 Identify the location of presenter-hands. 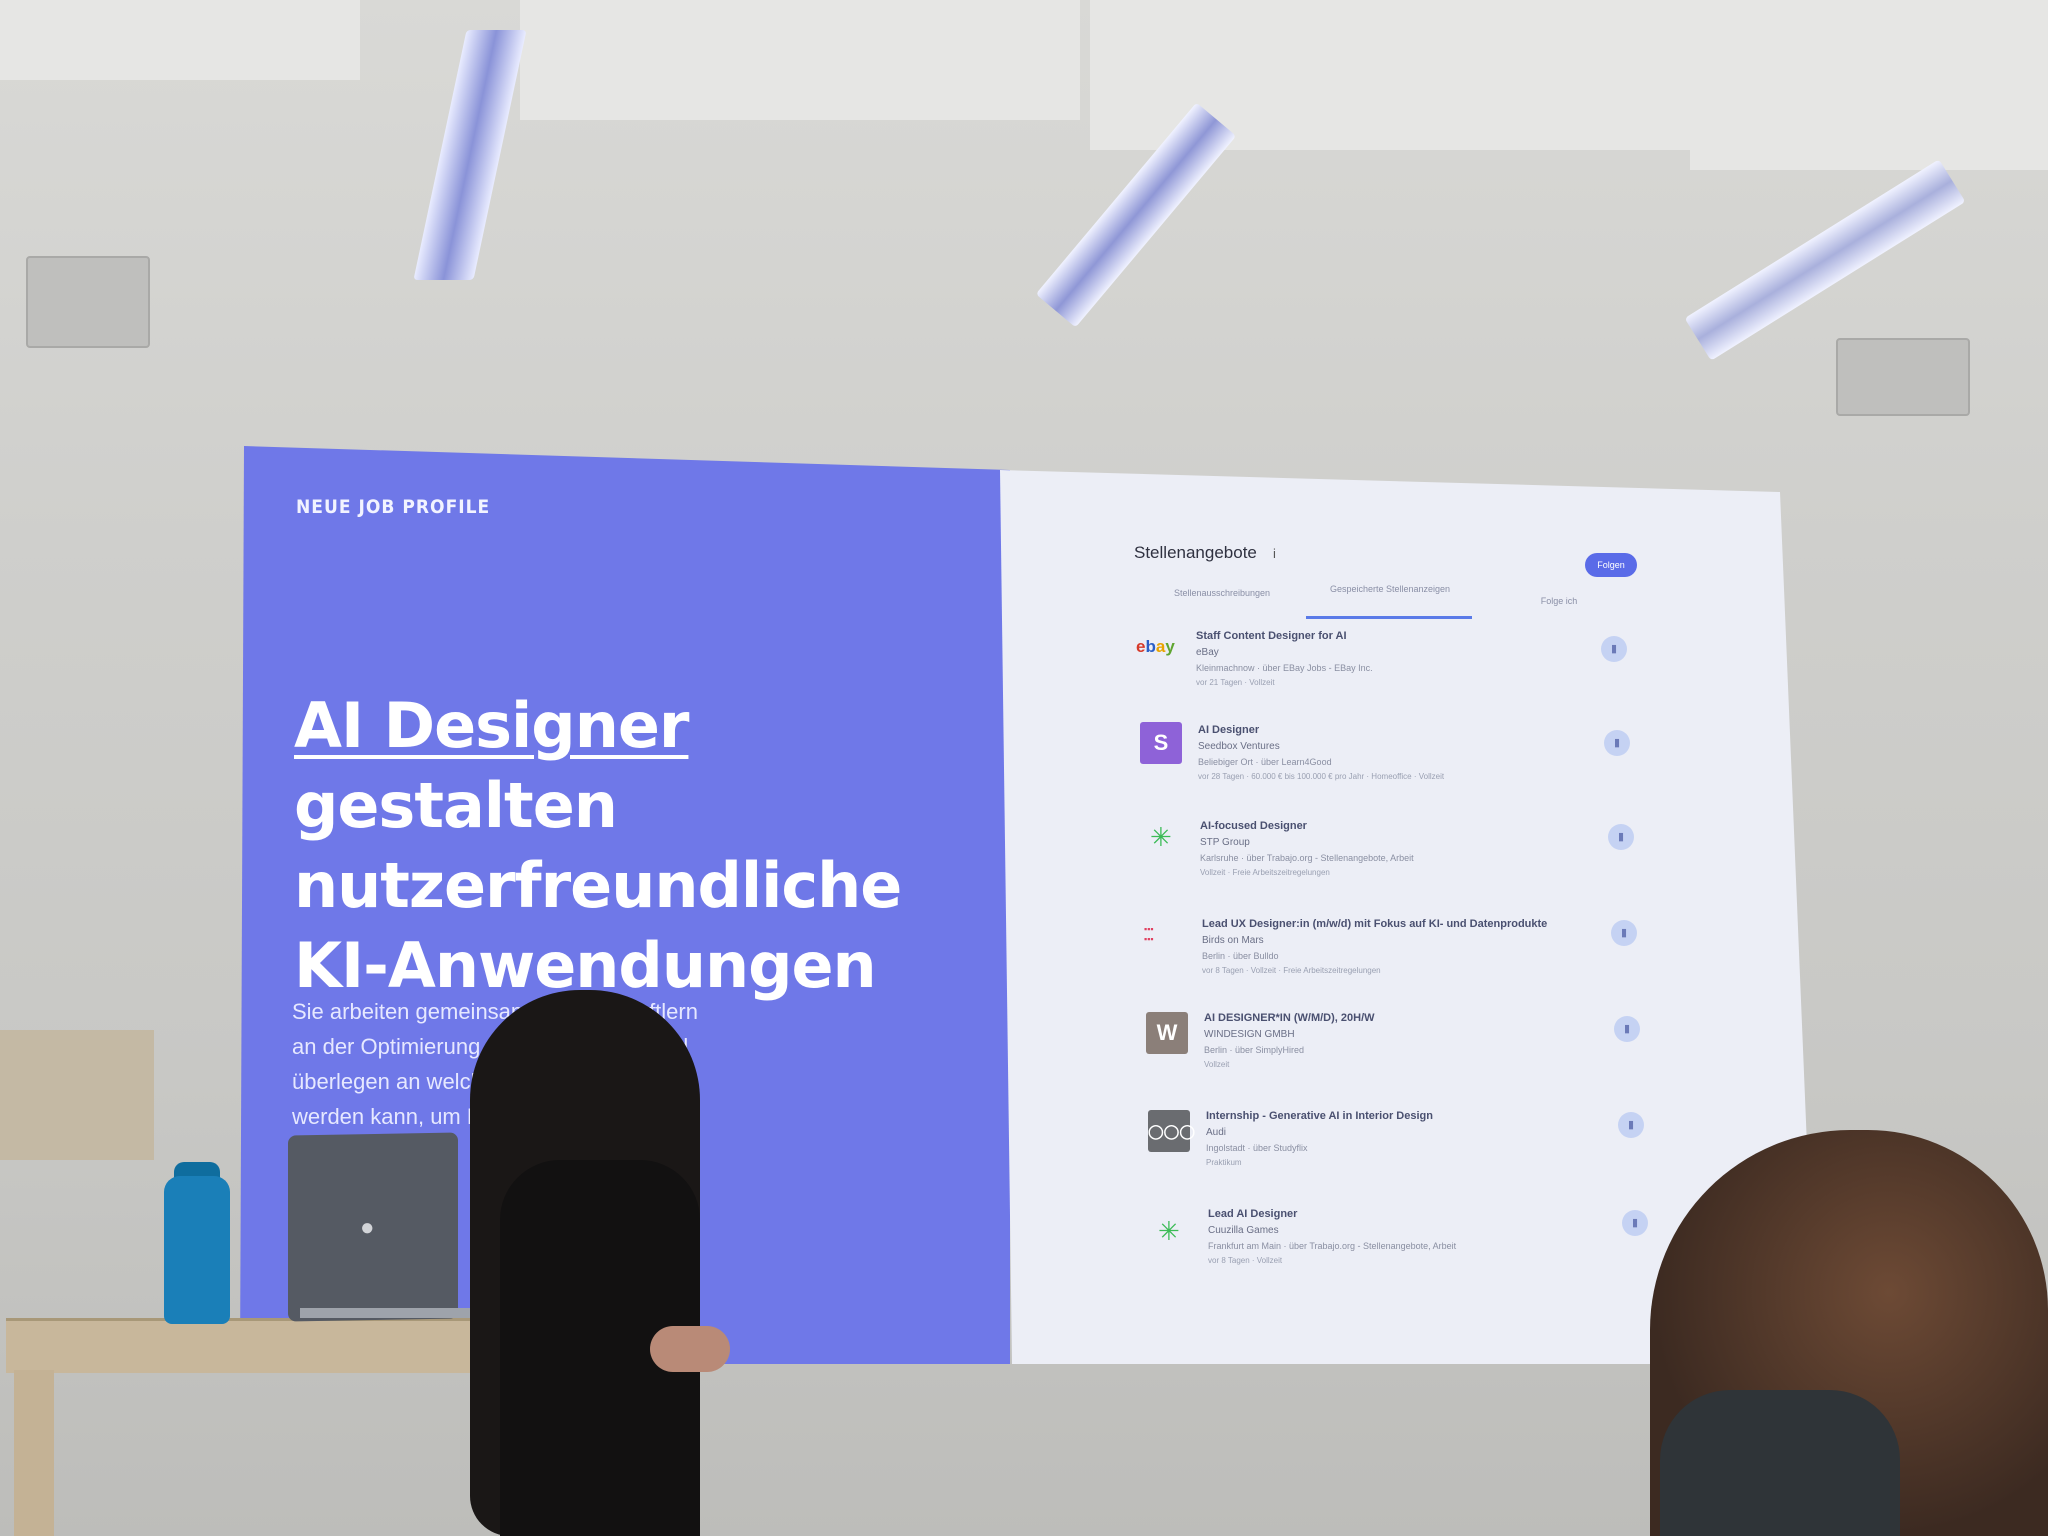
(690, 1349).